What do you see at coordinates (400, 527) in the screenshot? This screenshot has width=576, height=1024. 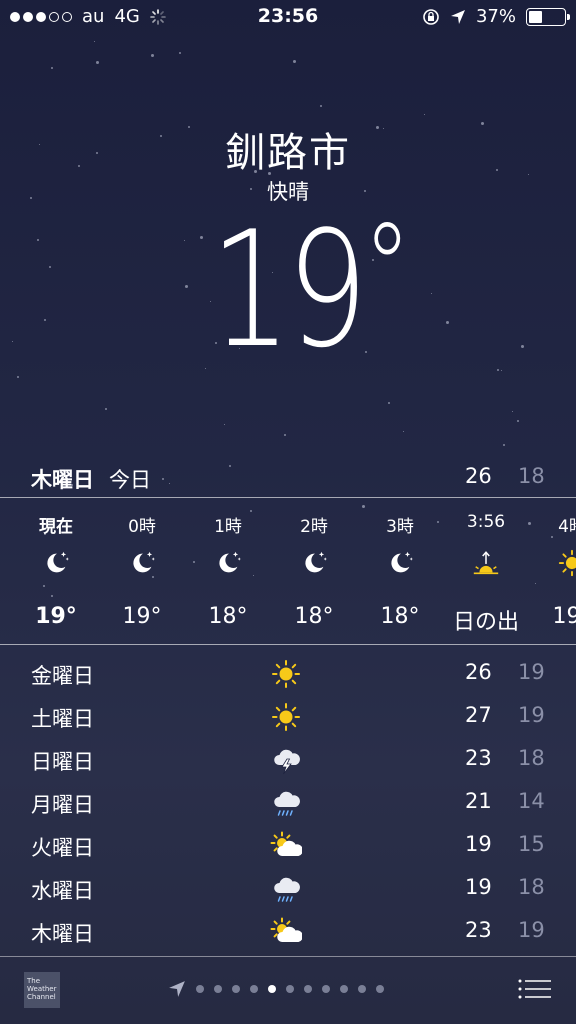 I see `hour-label: 3時` at bounding box center [400, 527].